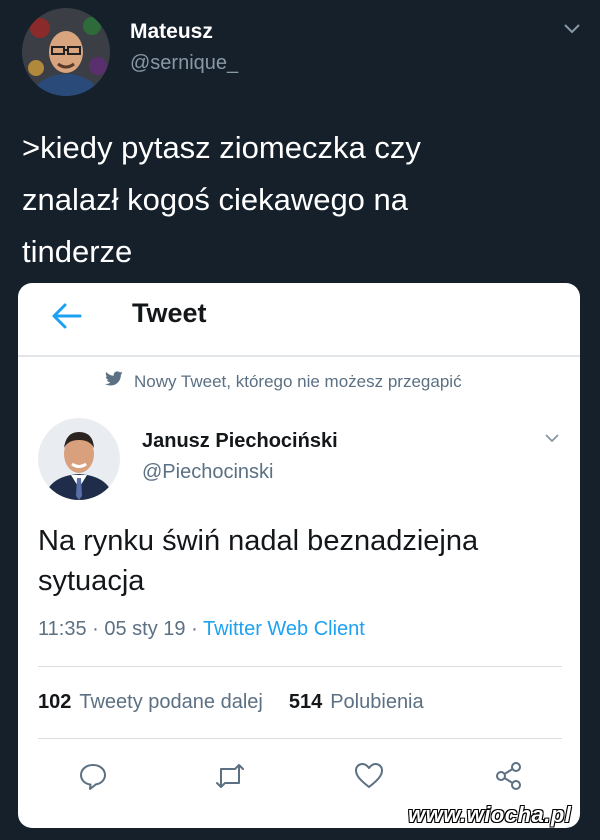  Describe the element at coordinates (509, 778) in the screenshot. I see `share-icon` at that location.